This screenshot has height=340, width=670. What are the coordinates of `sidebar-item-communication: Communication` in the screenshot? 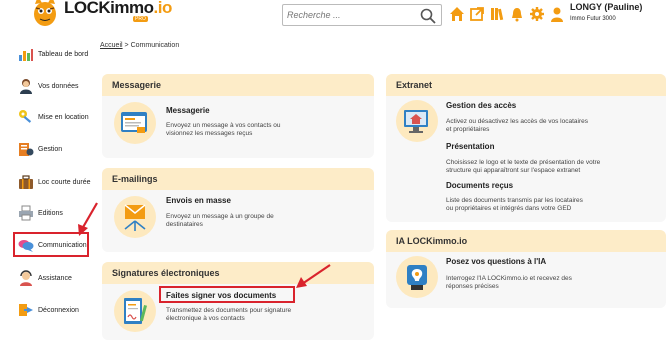 It's located at (52, 245).